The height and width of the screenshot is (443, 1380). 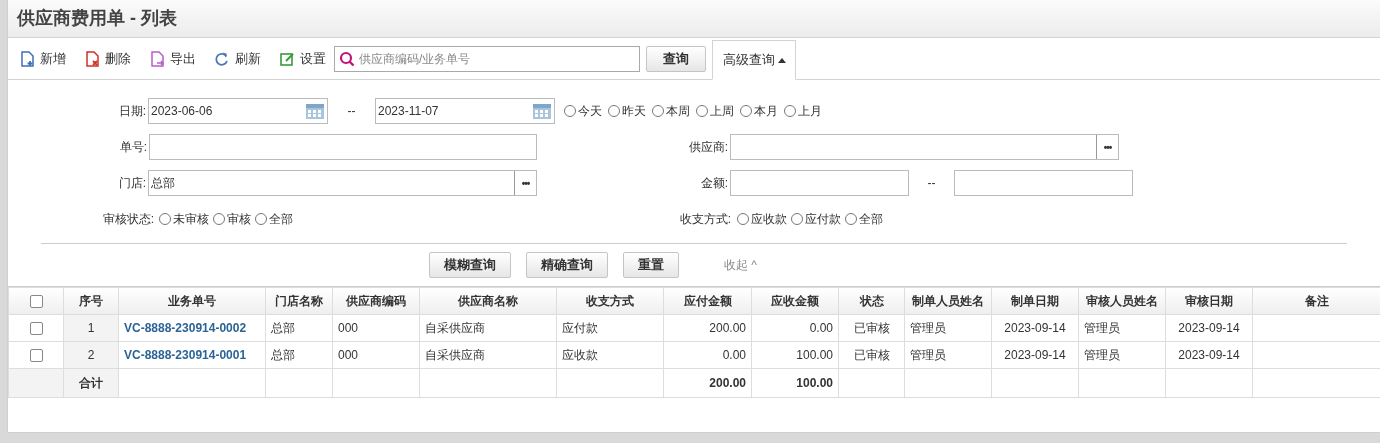 What do you see at coordinates (36, 302) in the screenshot?
I see `select-all-checkbox` at bounding box center [36, 302].